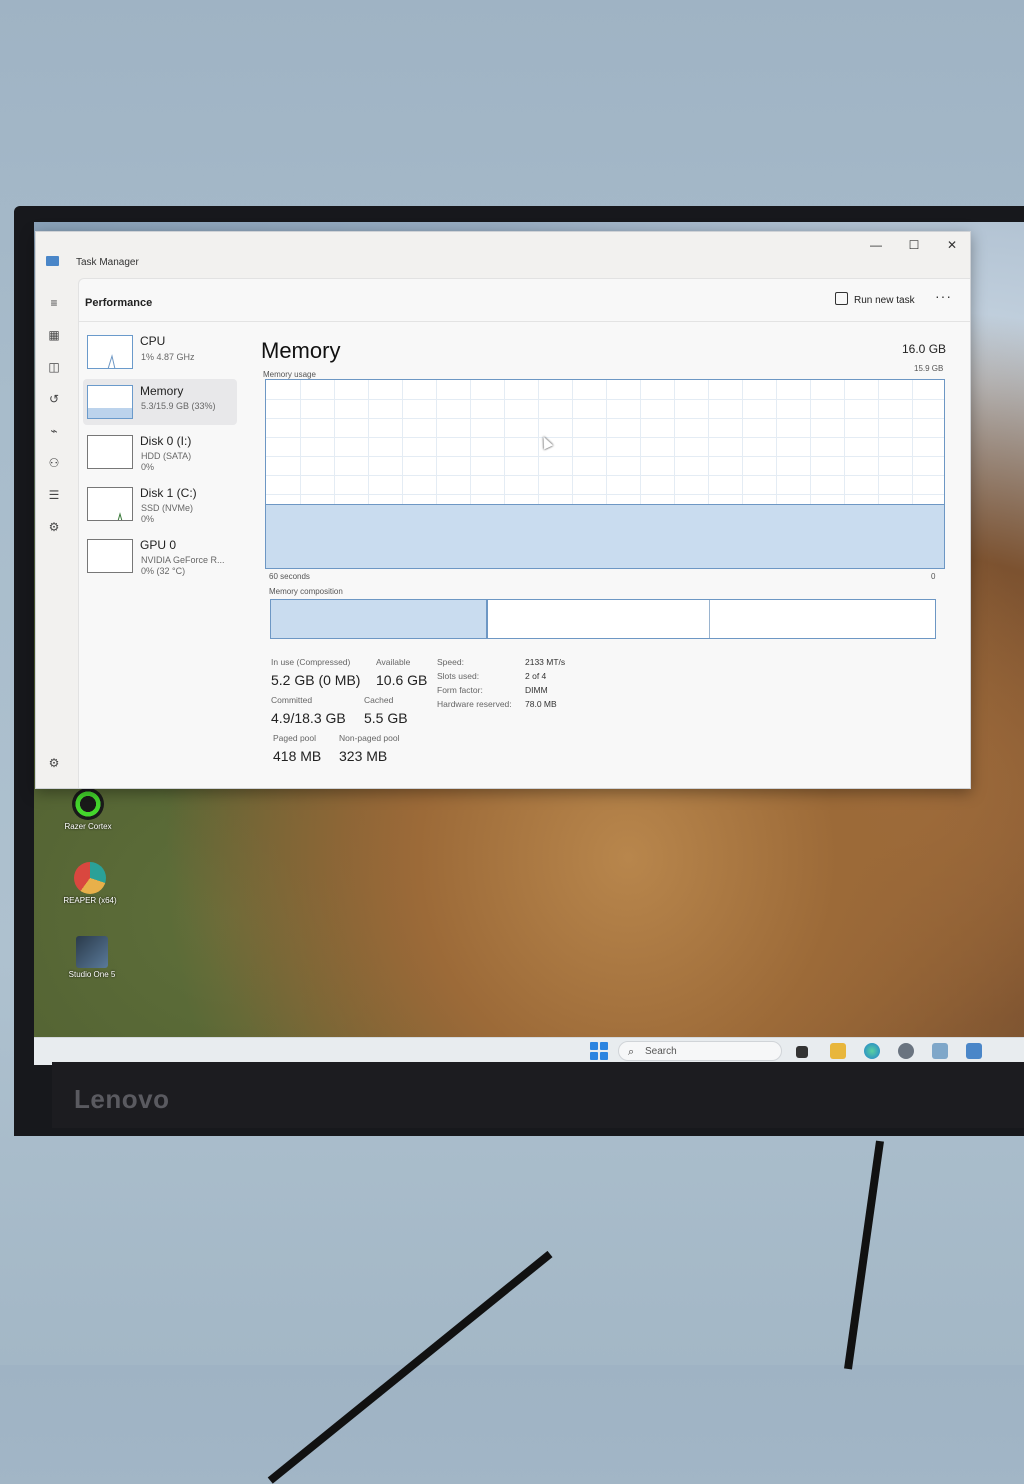  I want to click on graph-axis-left: 60 seconds, so click(289, 576).